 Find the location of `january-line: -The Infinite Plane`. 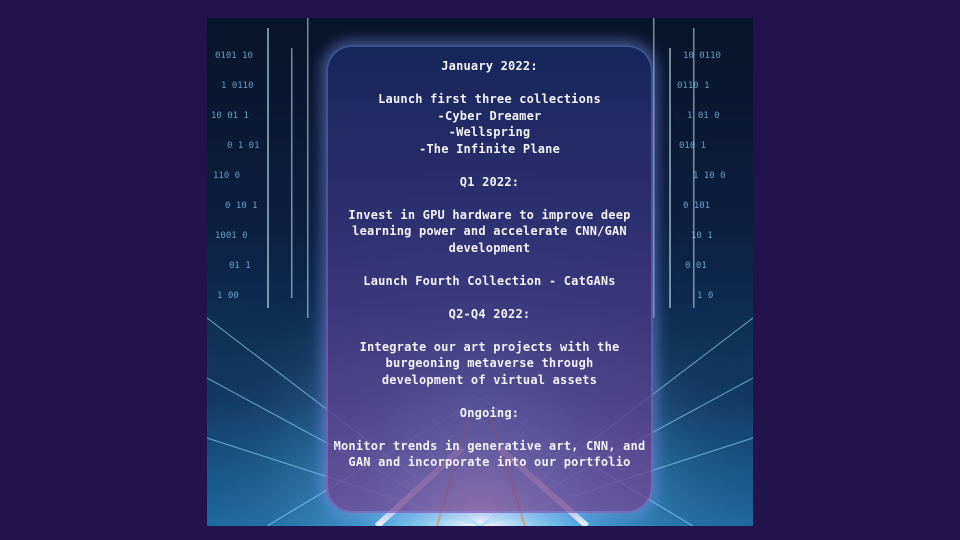

january-line: -The Infinite Plane is located at coordinates (489, 148).